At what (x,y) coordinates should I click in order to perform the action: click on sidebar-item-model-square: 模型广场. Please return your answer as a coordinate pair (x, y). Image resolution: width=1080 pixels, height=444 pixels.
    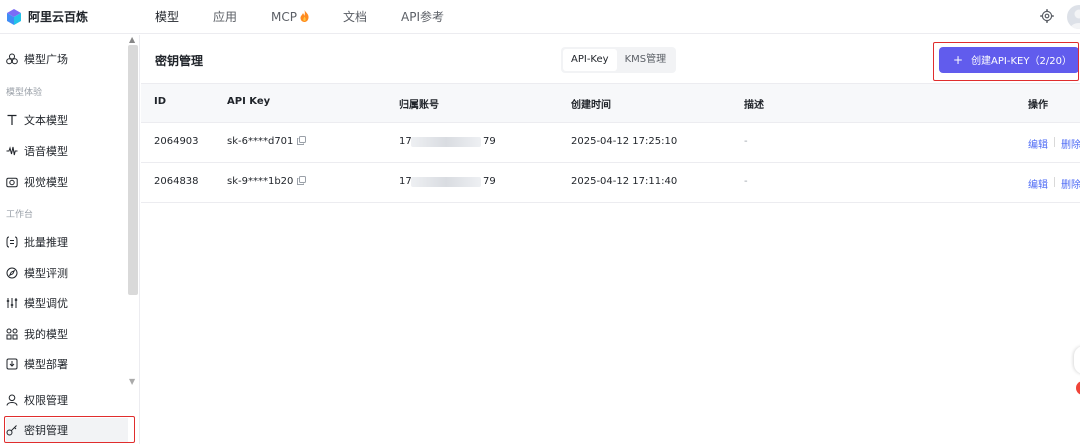
    Looking at the image, I should click on (37, 59).